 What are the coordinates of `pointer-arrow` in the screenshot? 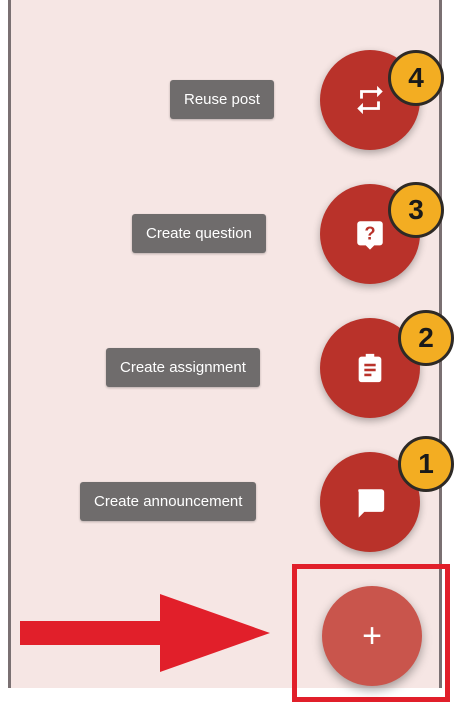 It's located at (145, 633).